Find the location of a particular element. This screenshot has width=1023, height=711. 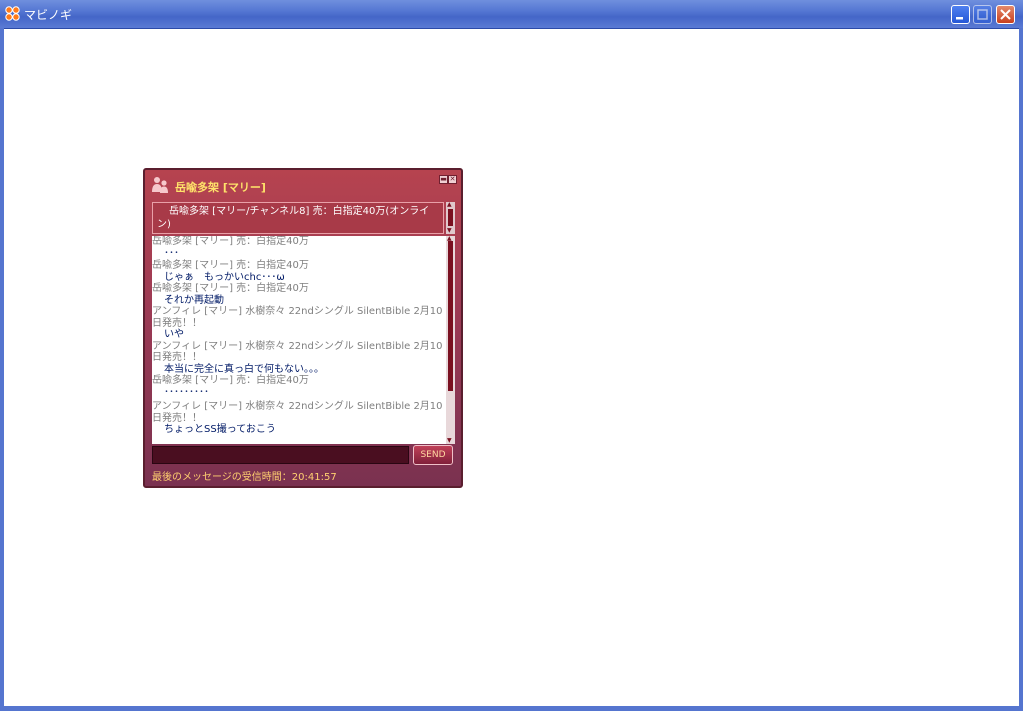

title-bar: マビノギ is located at coordinates (511, 14).